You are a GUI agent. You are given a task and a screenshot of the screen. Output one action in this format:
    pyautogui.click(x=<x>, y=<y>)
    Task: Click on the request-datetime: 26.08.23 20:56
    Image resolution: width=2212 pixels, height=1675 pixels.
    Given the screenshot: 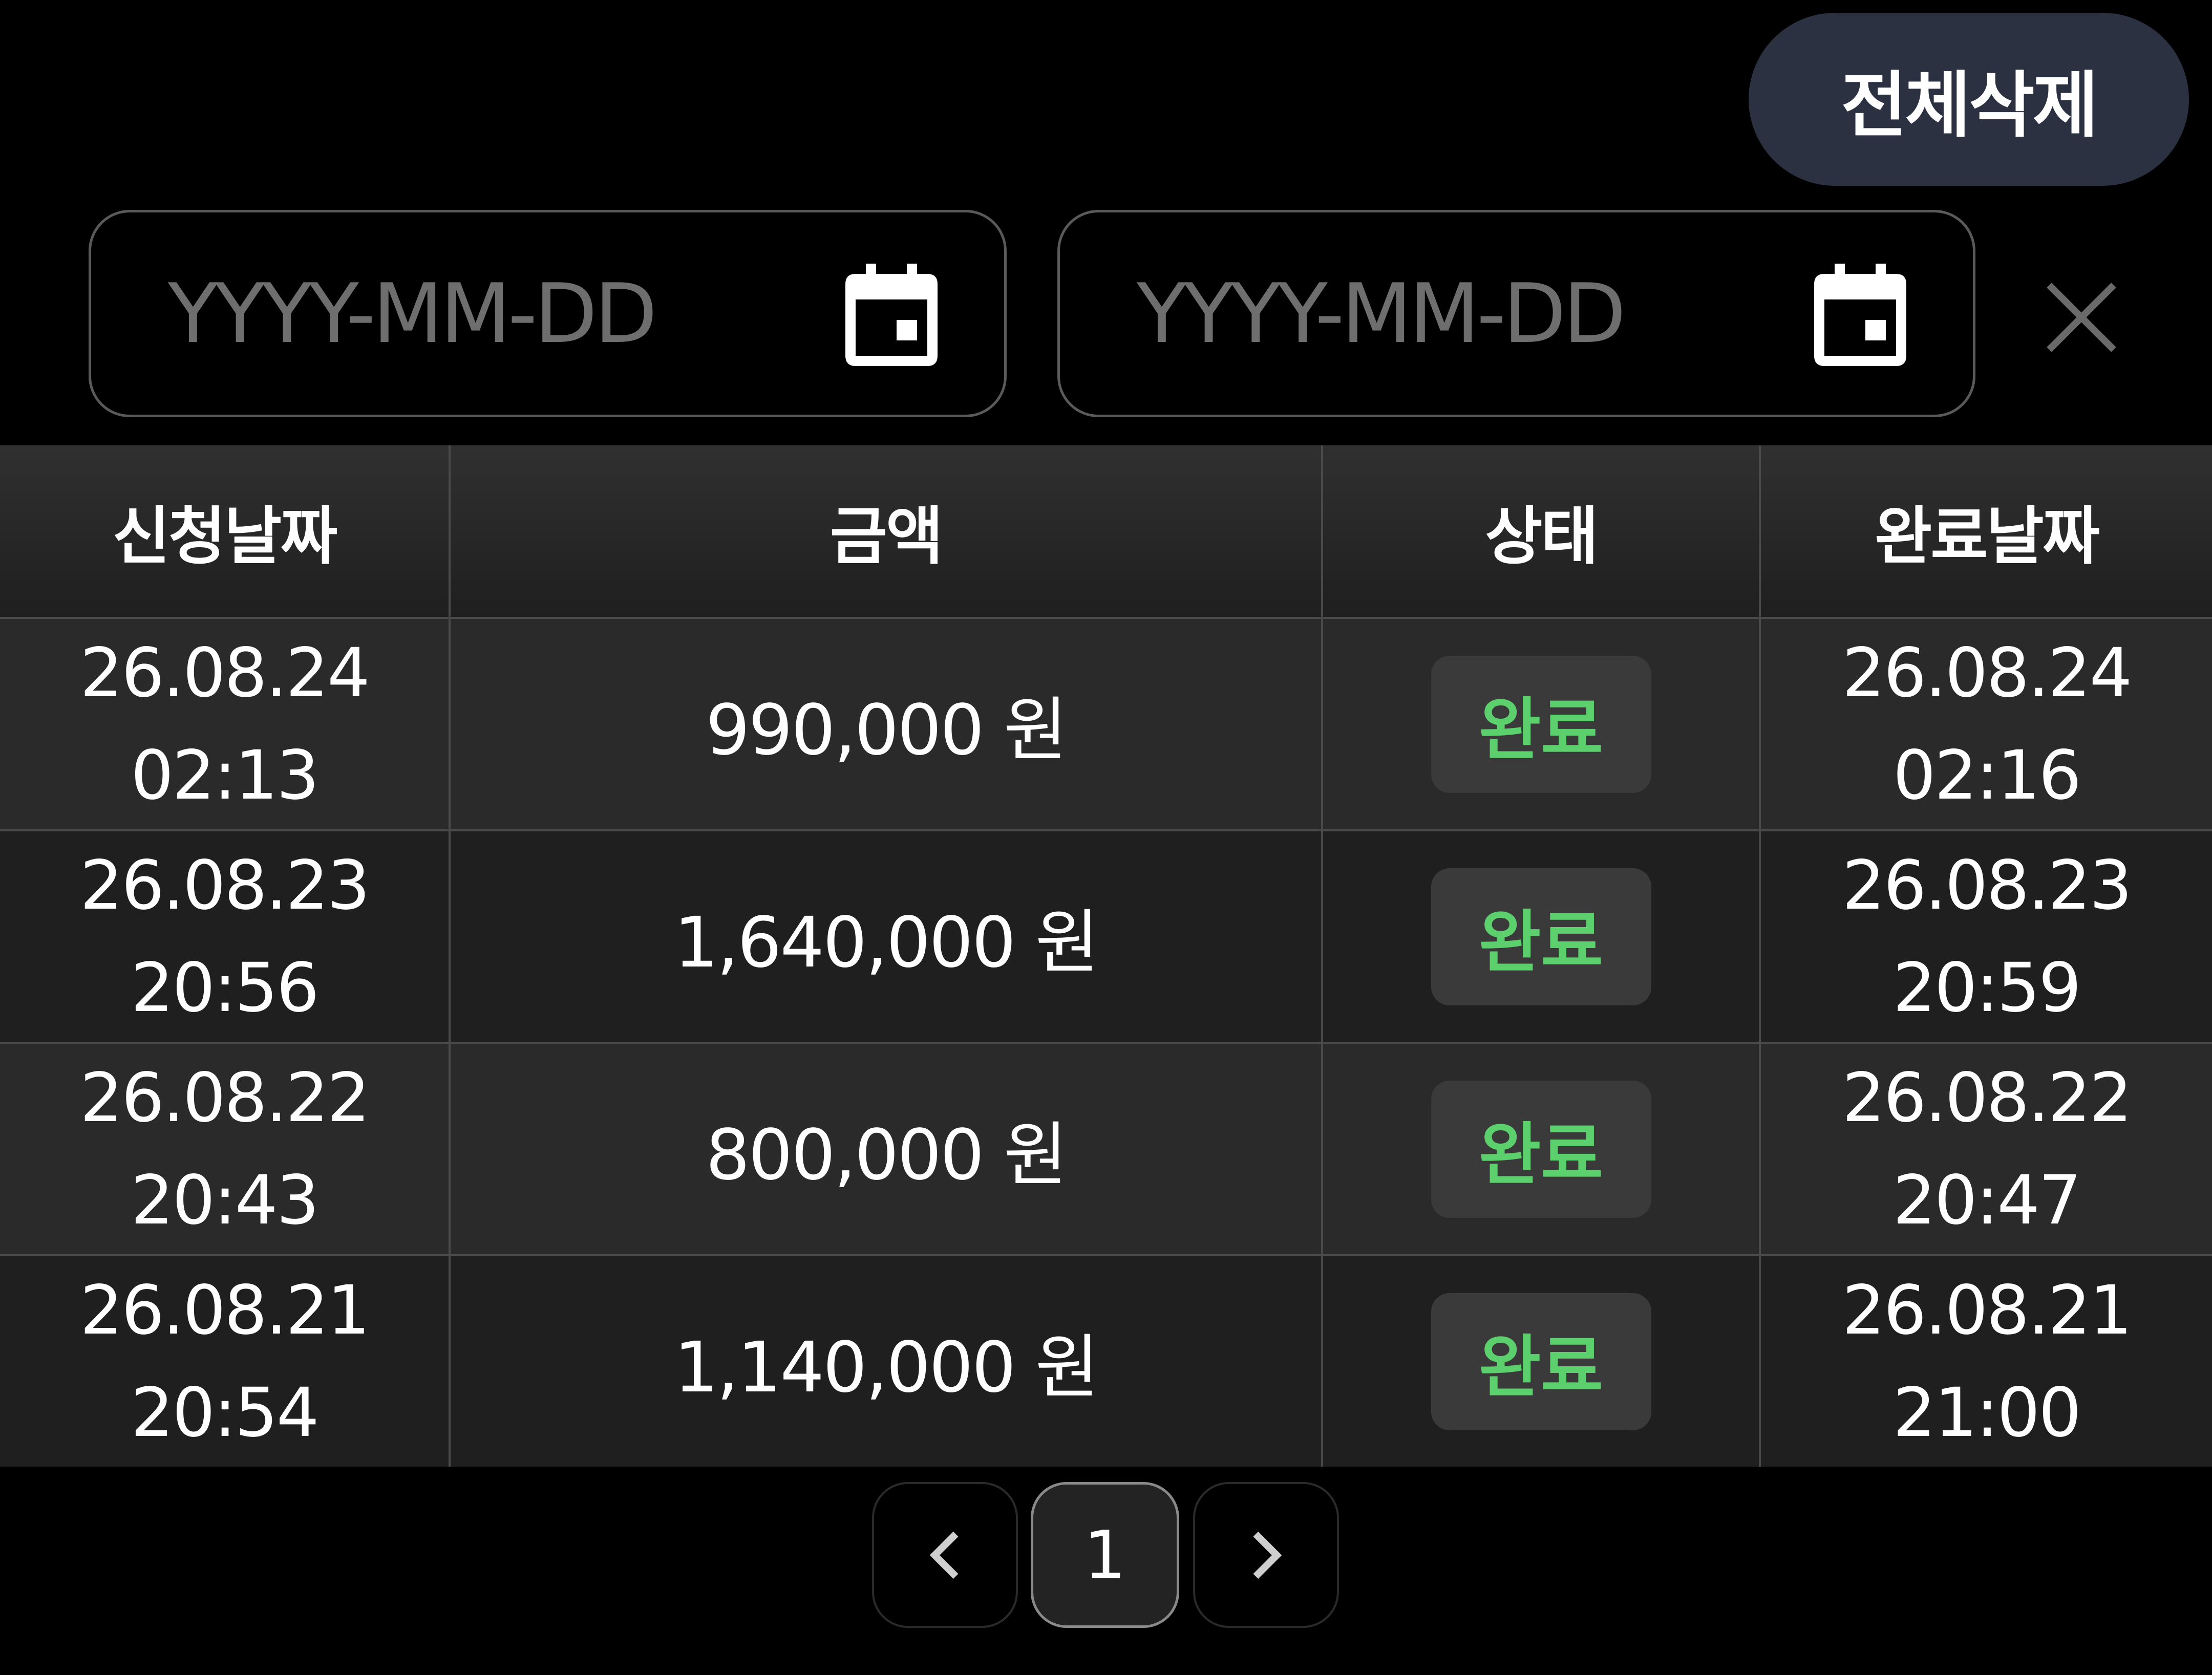 What is the action you would take?
    pyautogui.click(x=226, y=936)
    